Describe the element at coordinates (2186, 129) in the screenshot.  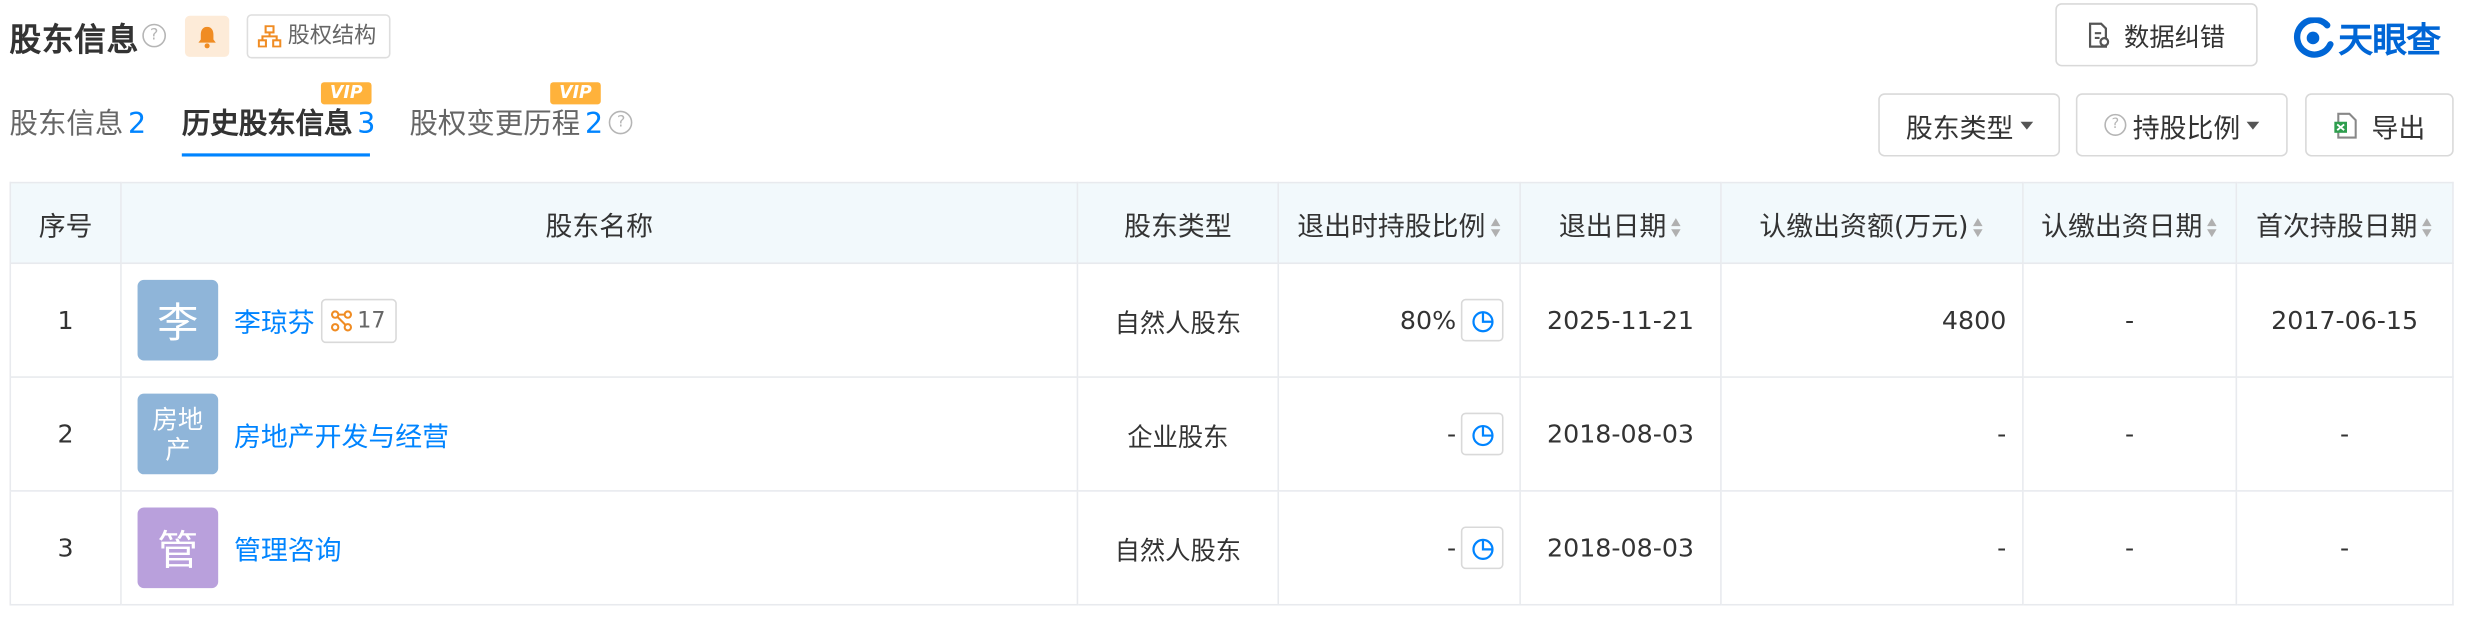
I see `holding-ratio-label: 持股比例` at that location.